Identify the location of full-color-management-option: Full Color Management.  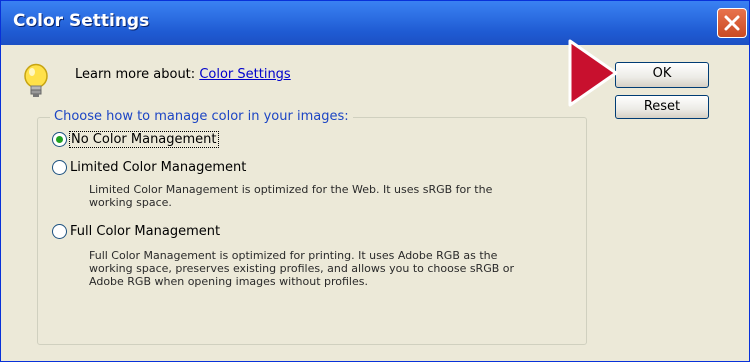
(136, 231).